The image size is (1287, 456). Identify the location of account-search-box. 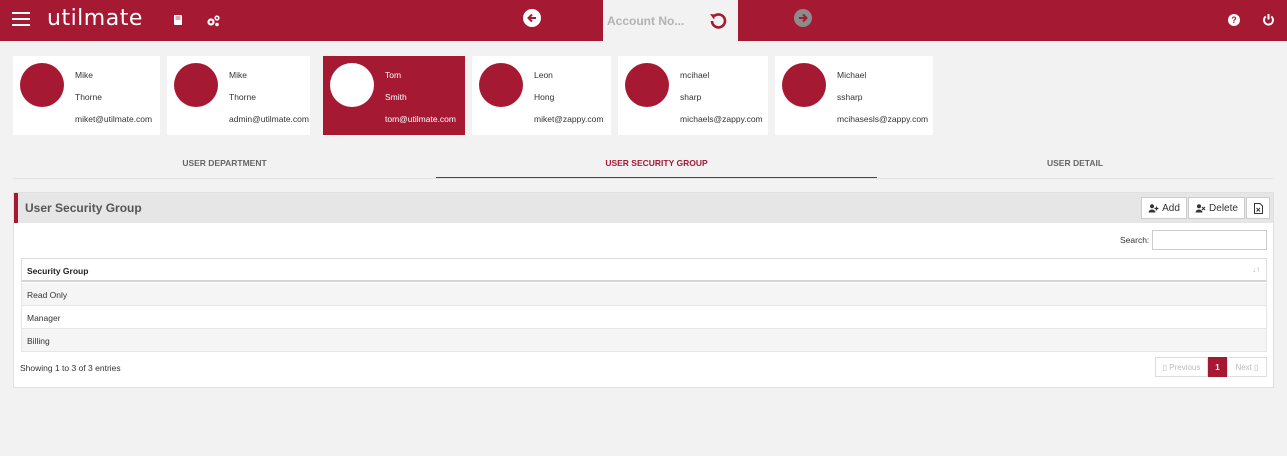
(670, 20).